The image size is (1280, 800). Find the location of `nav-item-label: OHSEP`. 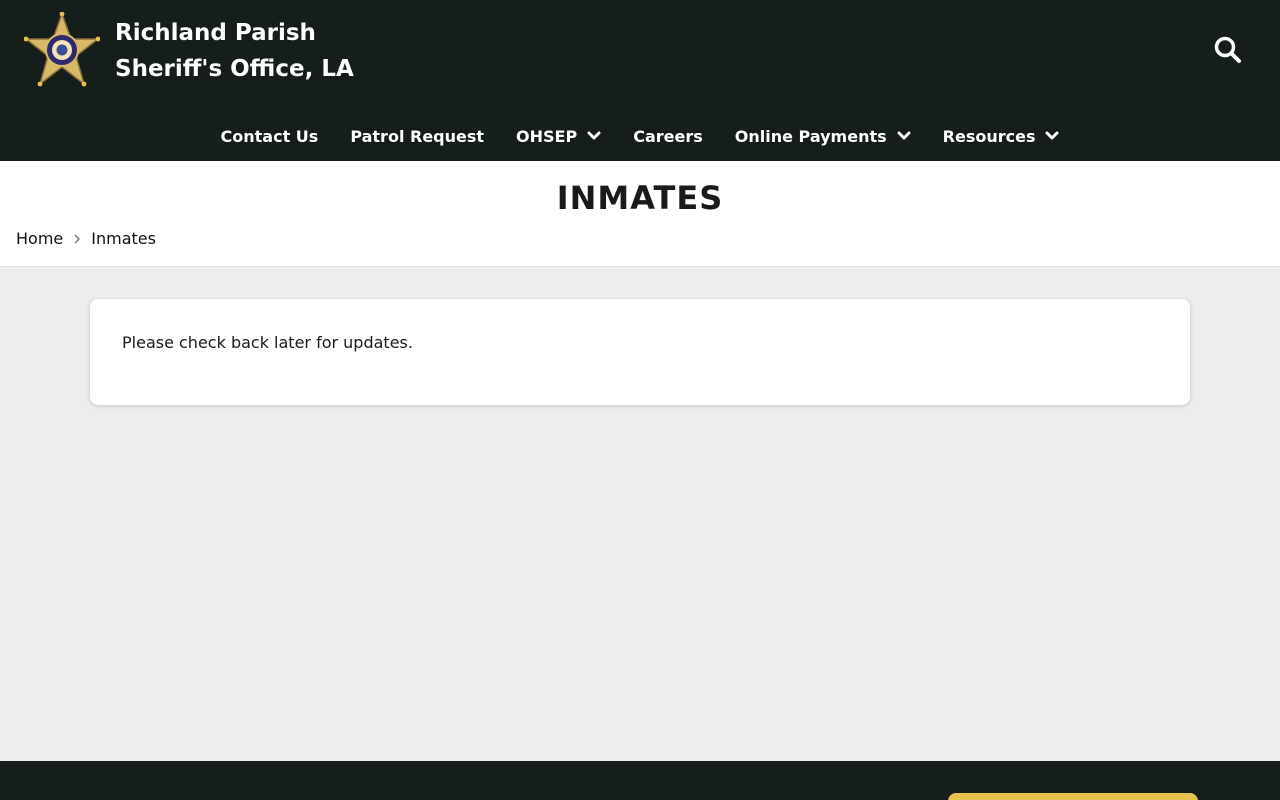

nav-item-label: OHSEP is located at coordinates (547, 136).